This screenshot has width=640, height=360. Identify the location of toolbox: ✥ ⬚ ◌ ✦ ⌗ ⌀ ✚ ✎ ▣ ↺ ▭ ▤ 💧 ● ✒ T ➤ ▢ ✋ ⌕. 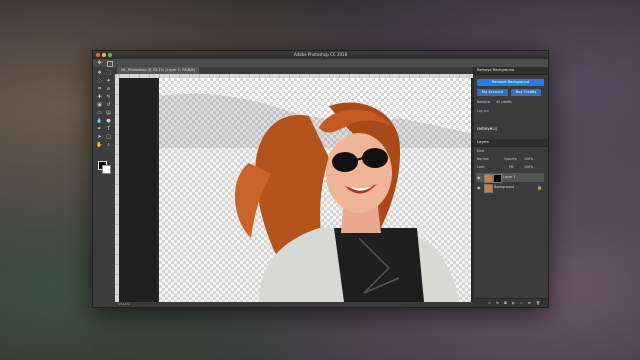
(104, 187).